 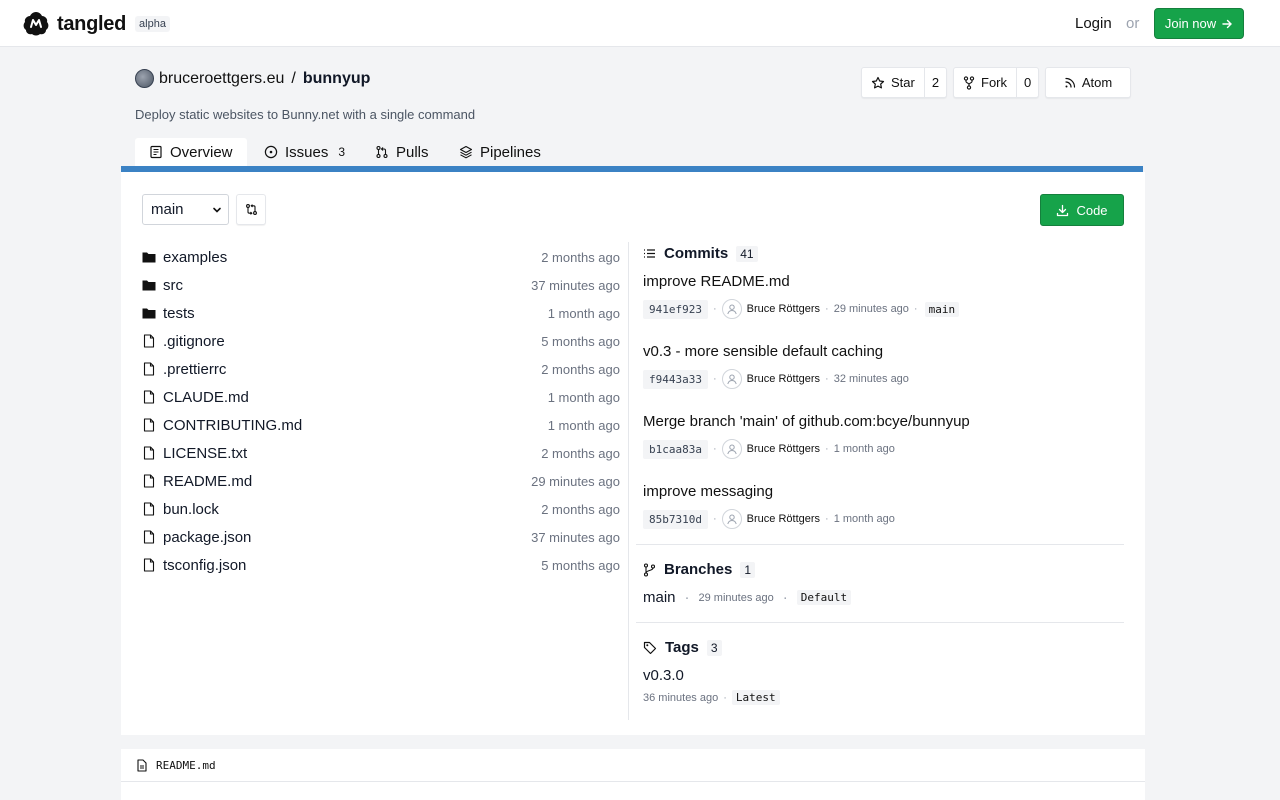 I want to click on commit-sha-link: f9443a33, so click(x=675, y=379).